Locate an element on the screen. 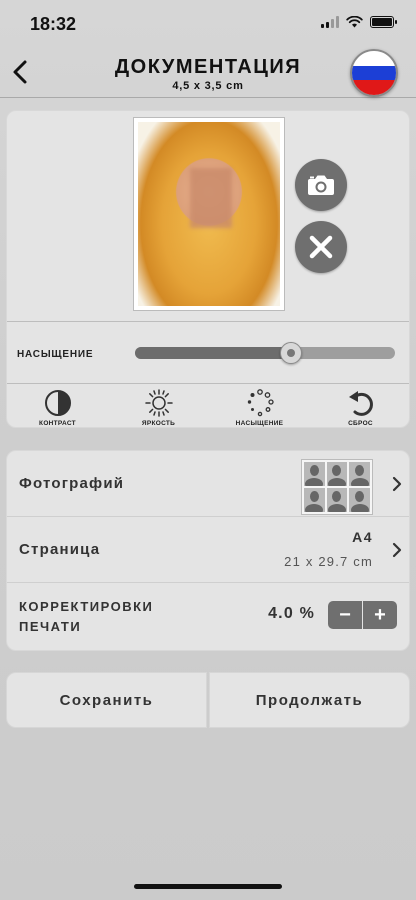 The image size is (416, 900). page-size-value: 21 x 29.7 cm is located at coordinates (328, 561).